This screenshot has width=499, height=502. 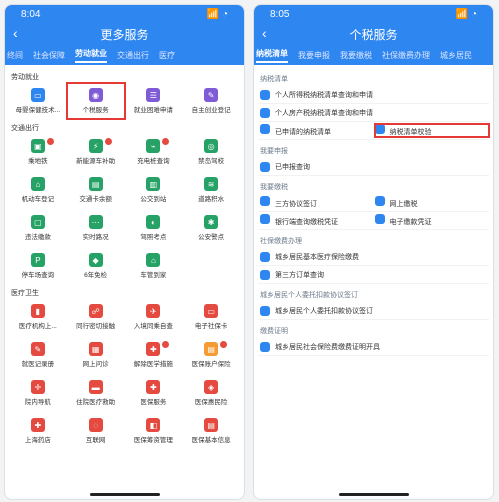 I want to click on internet-icon: ◌, so click(x=95, y=425).